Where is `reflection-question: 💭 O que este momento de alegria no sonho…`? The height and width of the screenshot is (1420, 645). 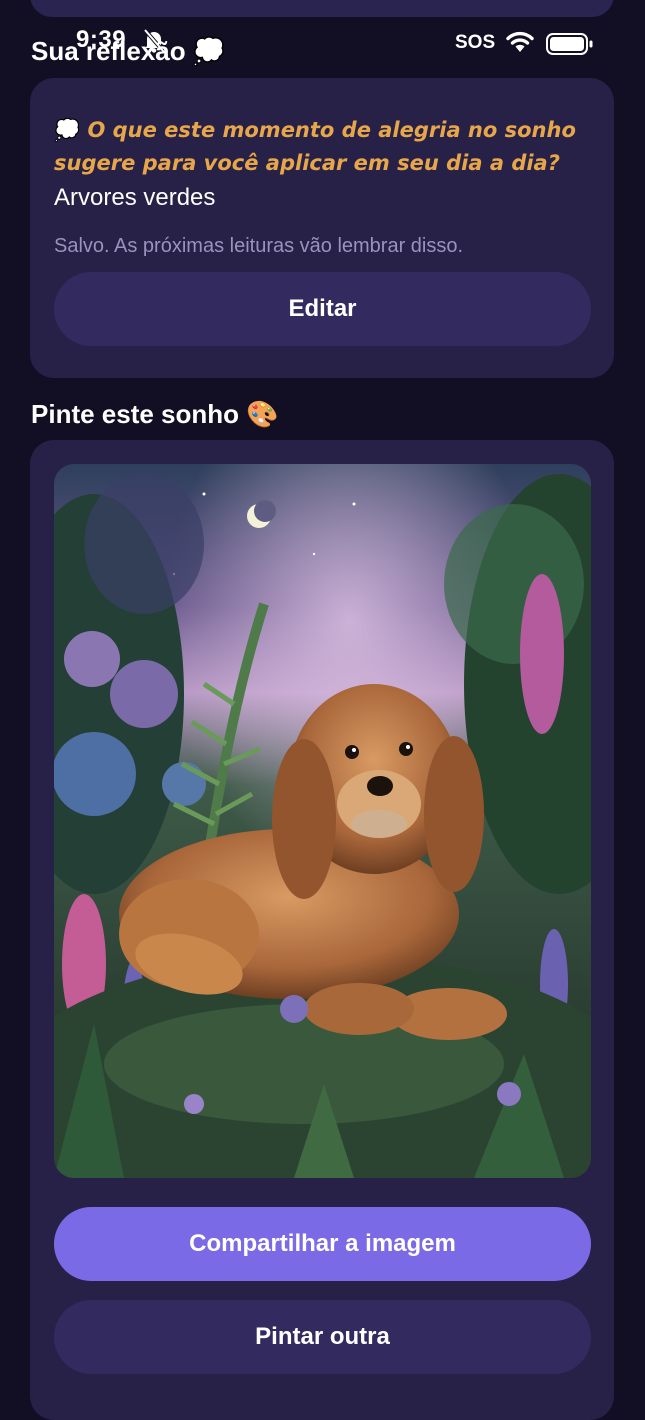
reflection-question: 💭 O que este momento de alegria no sonho… is located at coordinates (324, 147).